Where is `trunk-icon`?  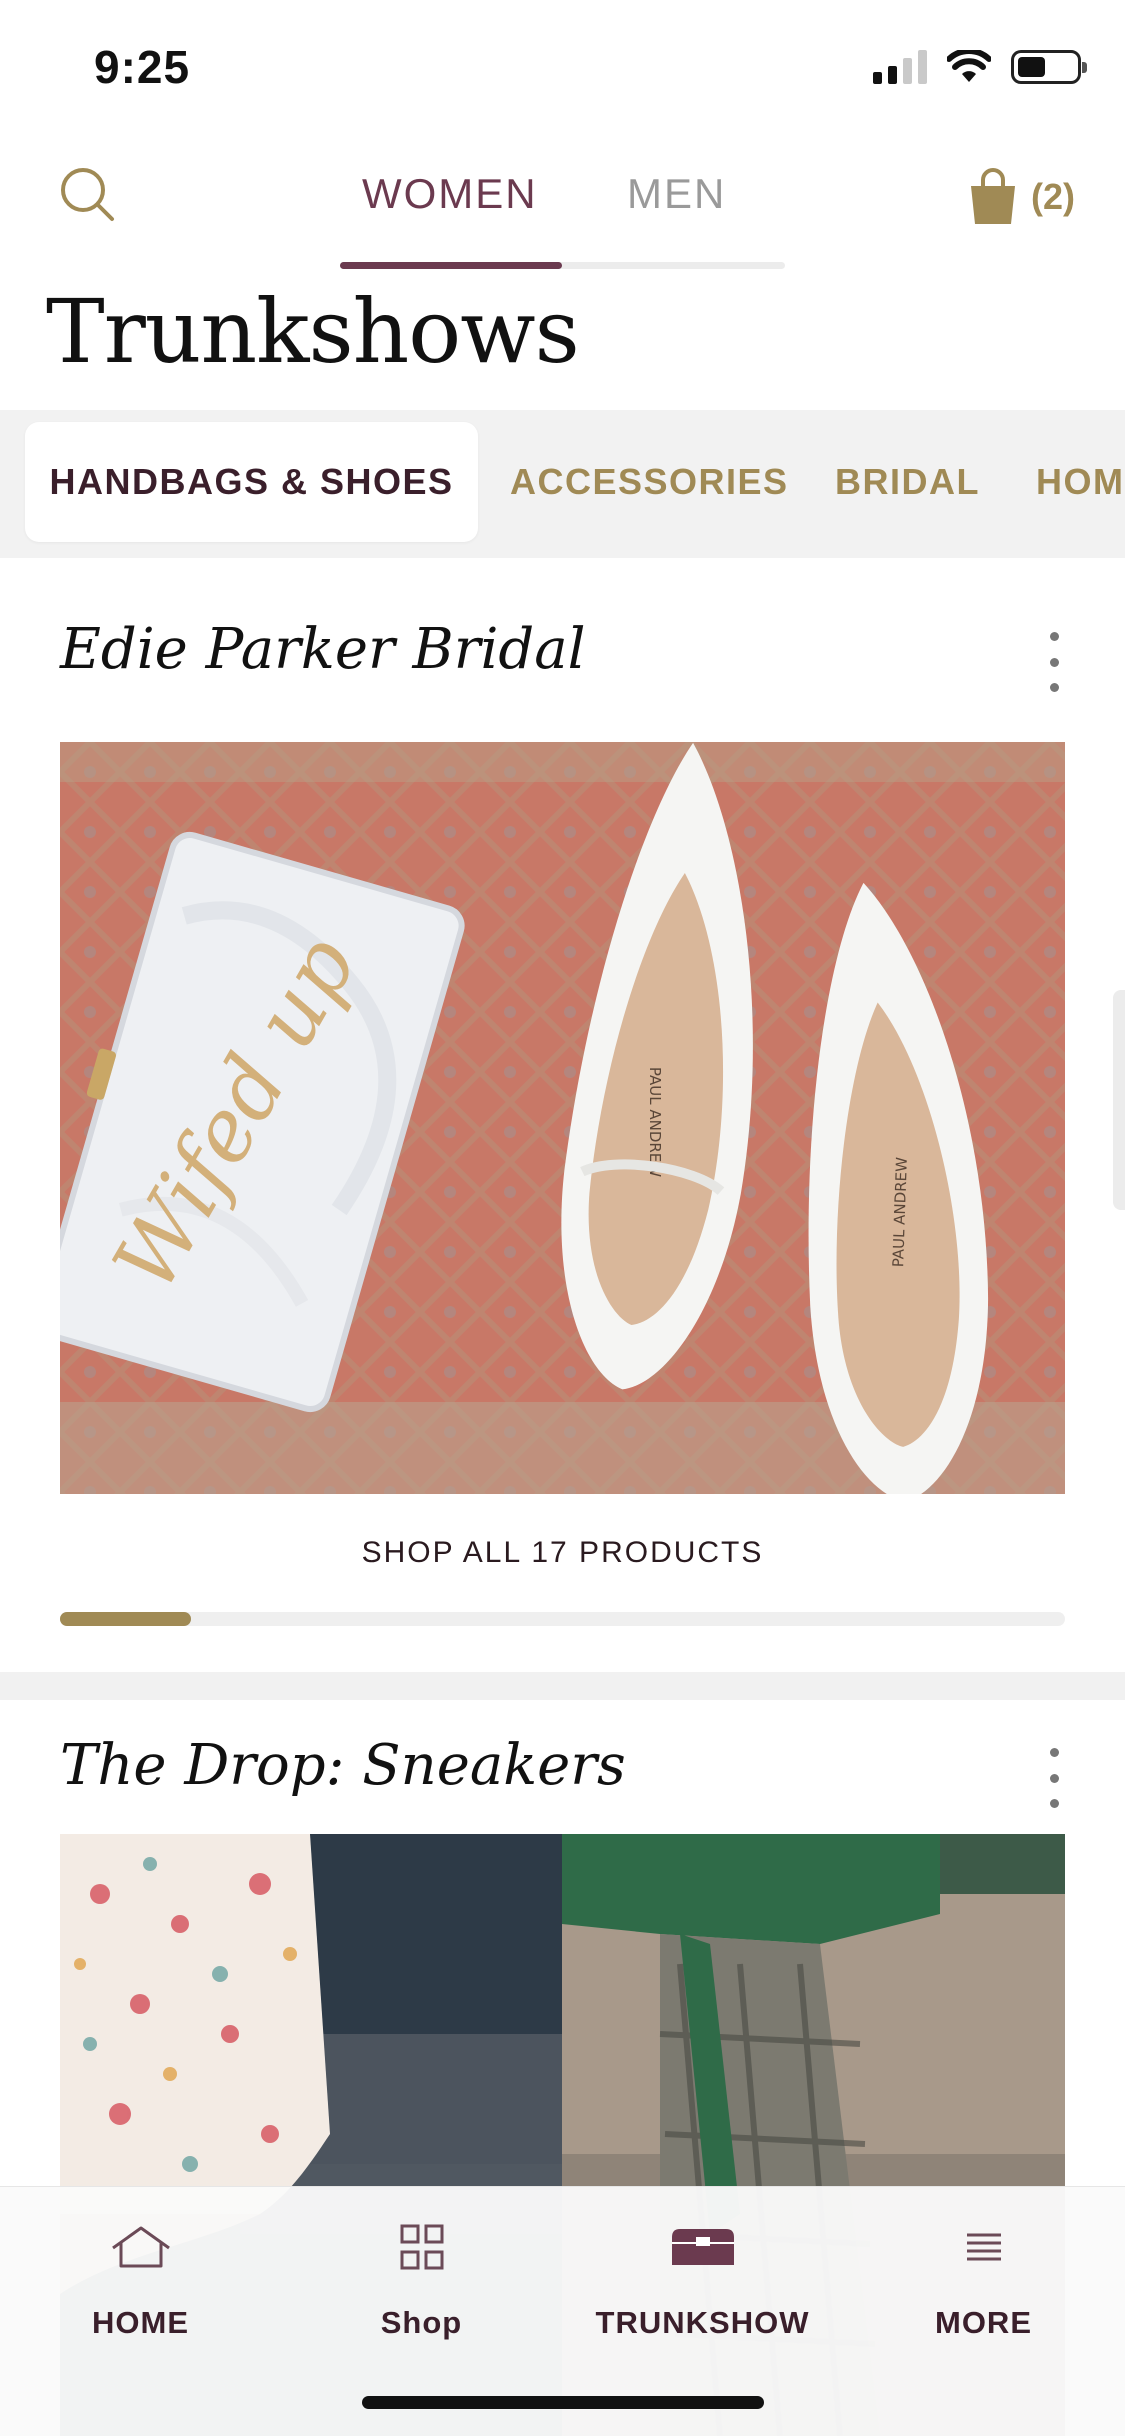 trunk-icon is located at coordinates (703, 2247).